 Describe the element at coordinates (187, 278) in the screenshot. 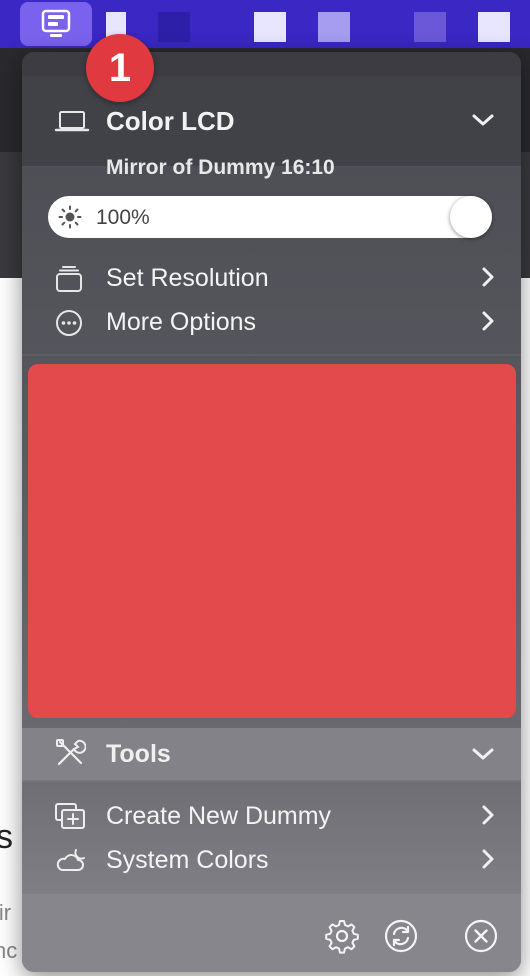

I see `menu-item-label: Set Resolution` at that location.